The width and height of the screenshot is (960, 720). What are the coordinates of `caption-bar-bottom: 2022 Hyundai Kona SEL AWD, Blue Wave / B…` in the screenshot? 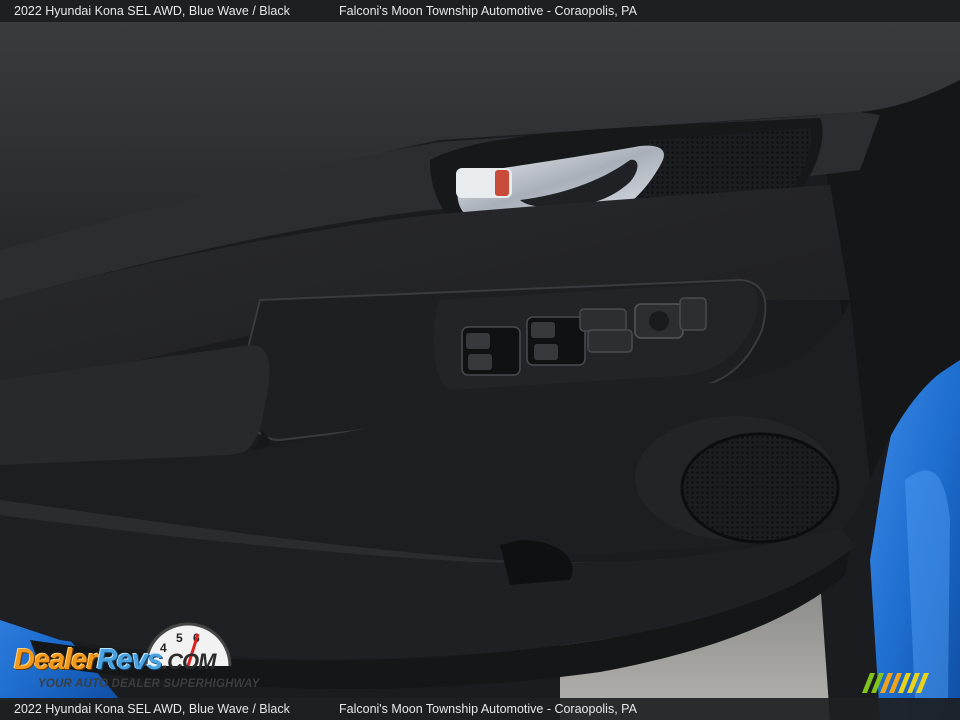 It's located at (480, 709).